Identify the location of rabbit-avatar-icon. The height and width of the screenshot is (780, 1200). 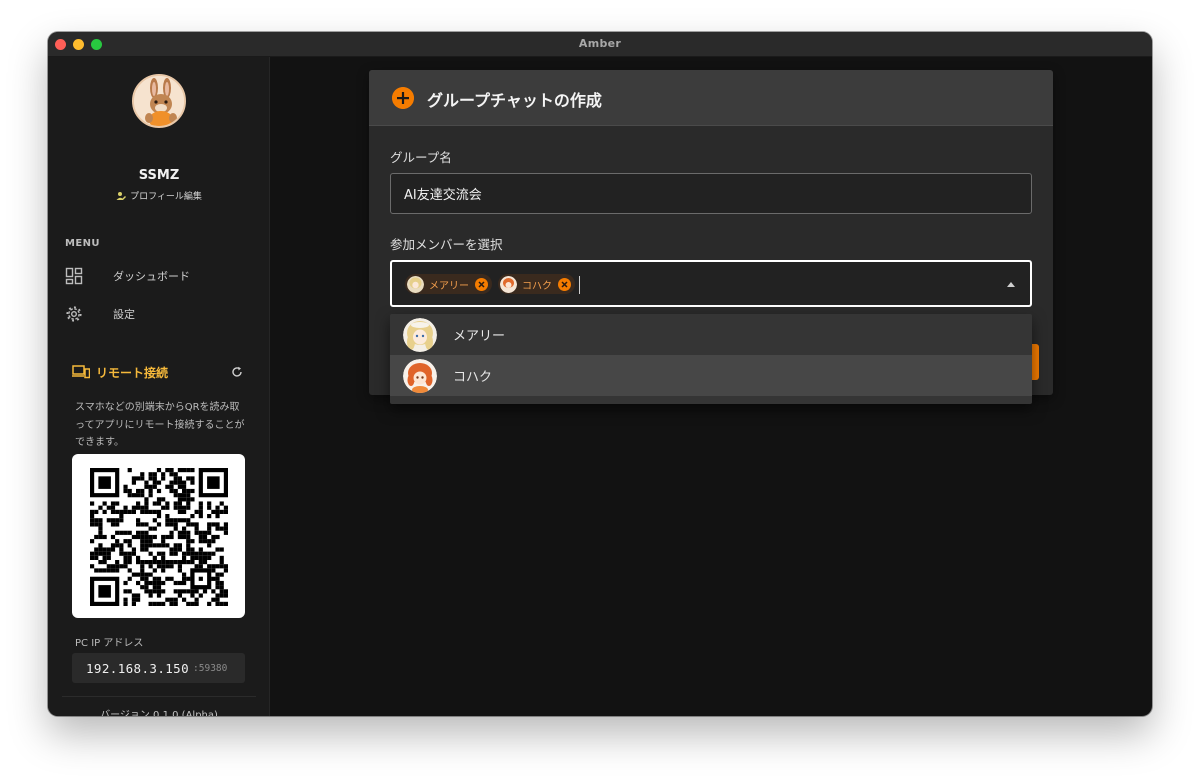
(159, 101).